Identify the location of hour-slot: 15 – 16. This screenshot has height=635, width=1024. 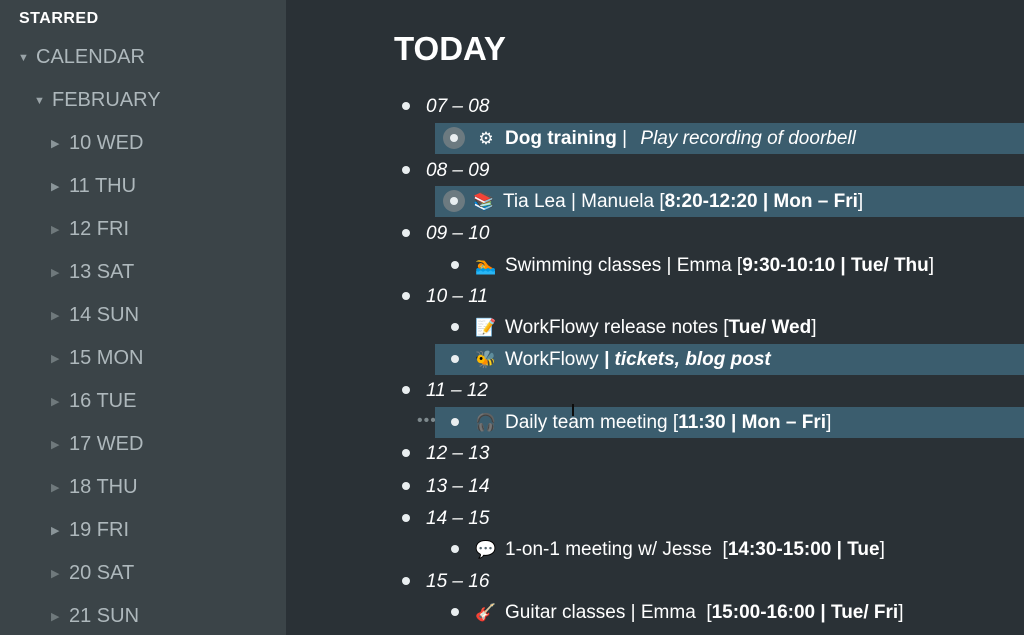
(457, 581).